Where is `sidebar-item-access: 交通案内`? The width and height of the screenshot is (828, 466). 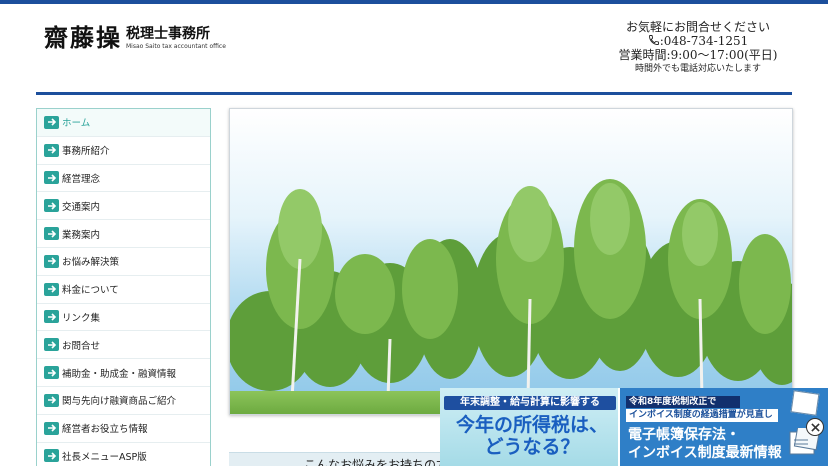
sidebar-item-access: 交通案内 is located at coordinates (123, 206).